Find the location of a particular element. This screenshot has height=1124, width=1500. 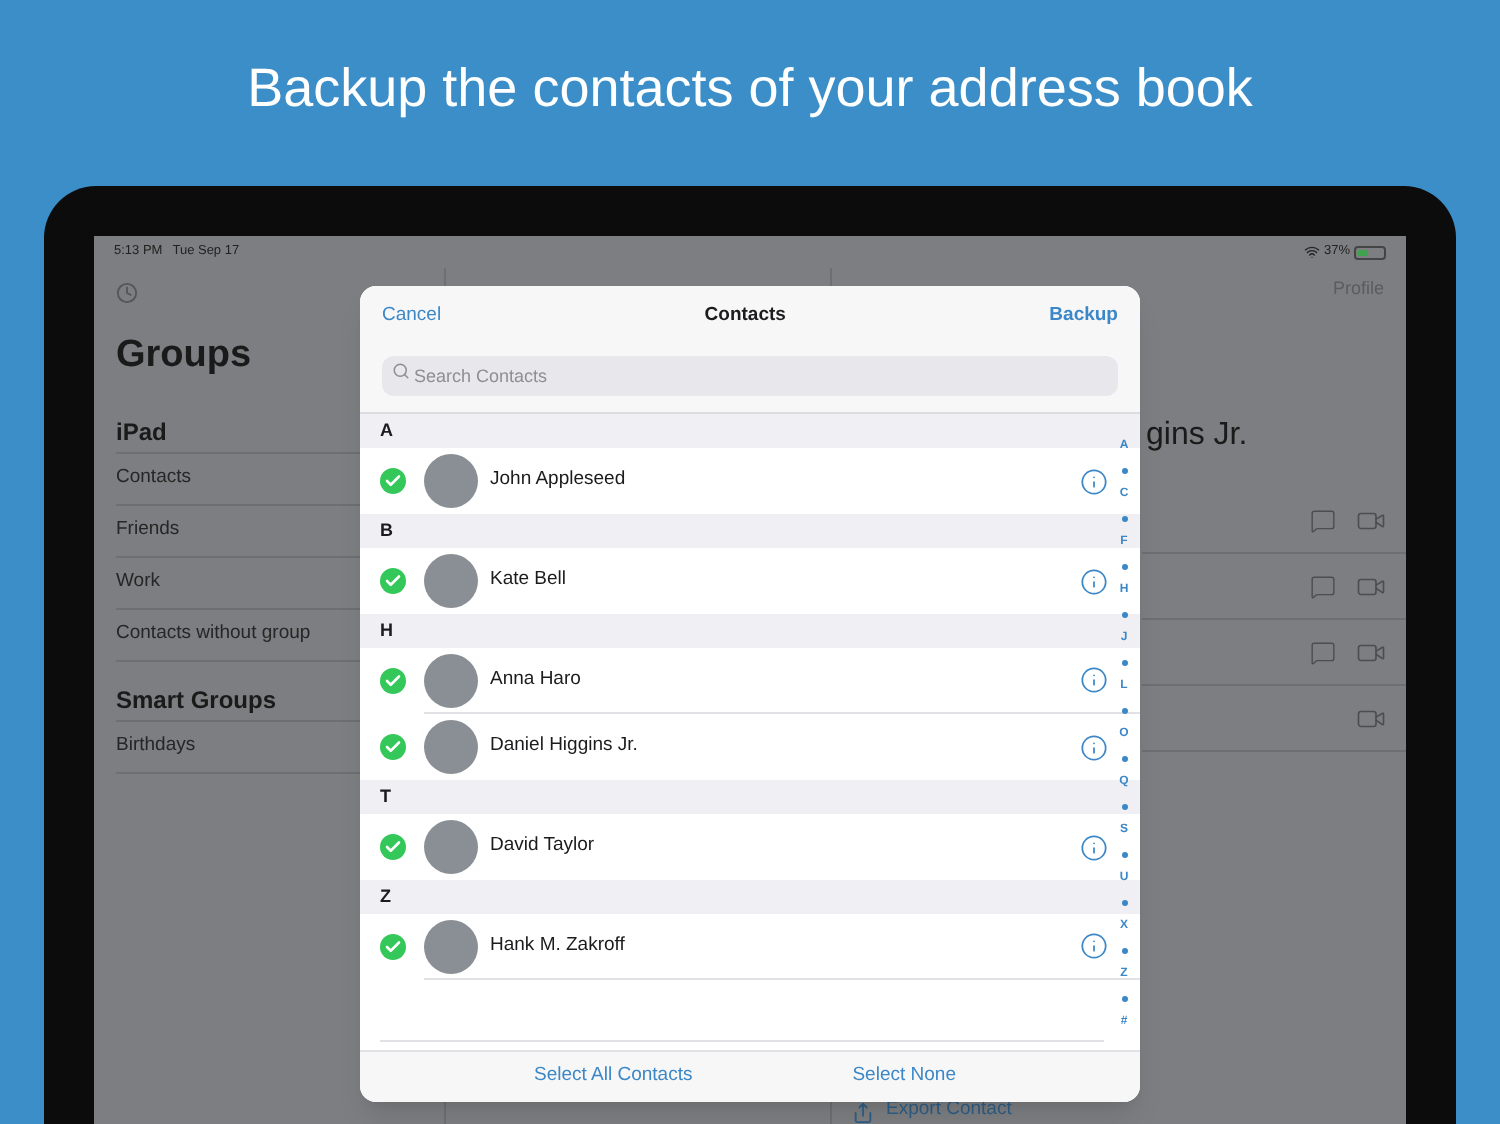

backup-button: Backup is located at coordinates (1083, 316).